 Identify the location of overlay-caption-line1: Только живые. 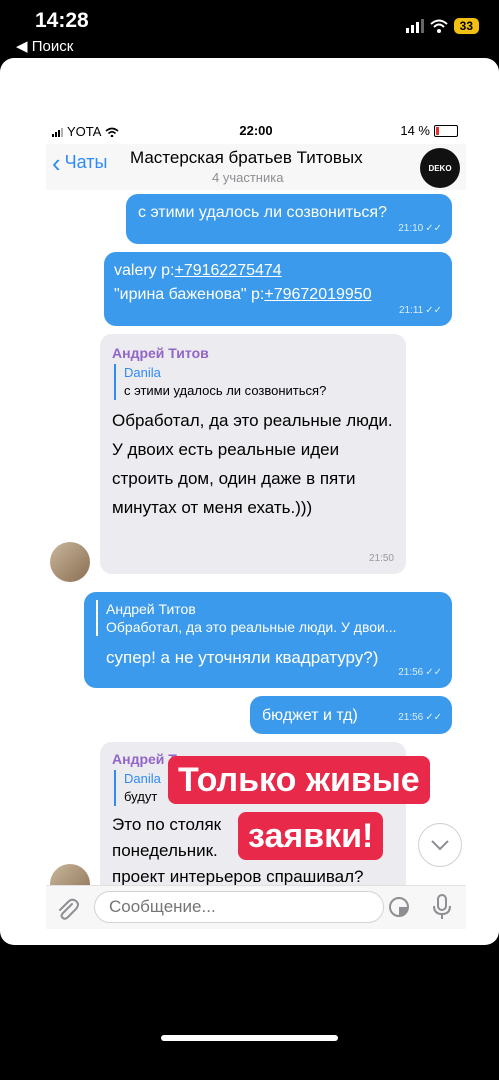
(299, 780).